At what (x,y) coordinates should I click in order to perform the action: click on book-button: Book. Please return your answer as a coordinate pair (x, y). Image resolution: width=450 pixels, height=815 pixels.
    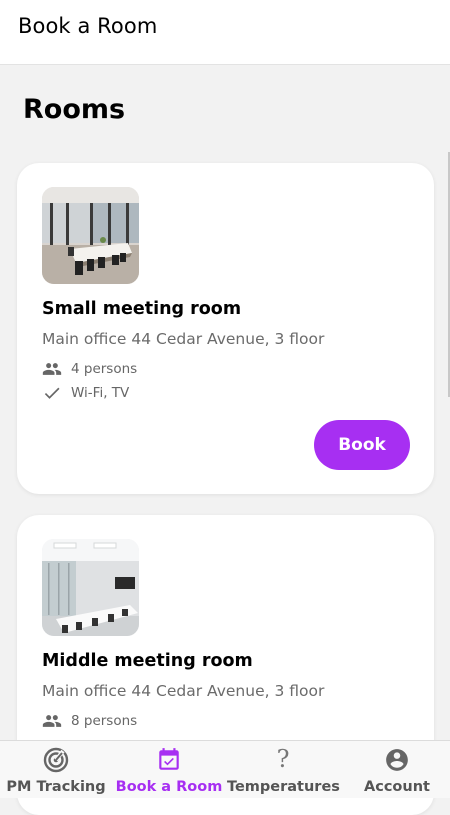
    Looking at the image, I should click on (362, 445).